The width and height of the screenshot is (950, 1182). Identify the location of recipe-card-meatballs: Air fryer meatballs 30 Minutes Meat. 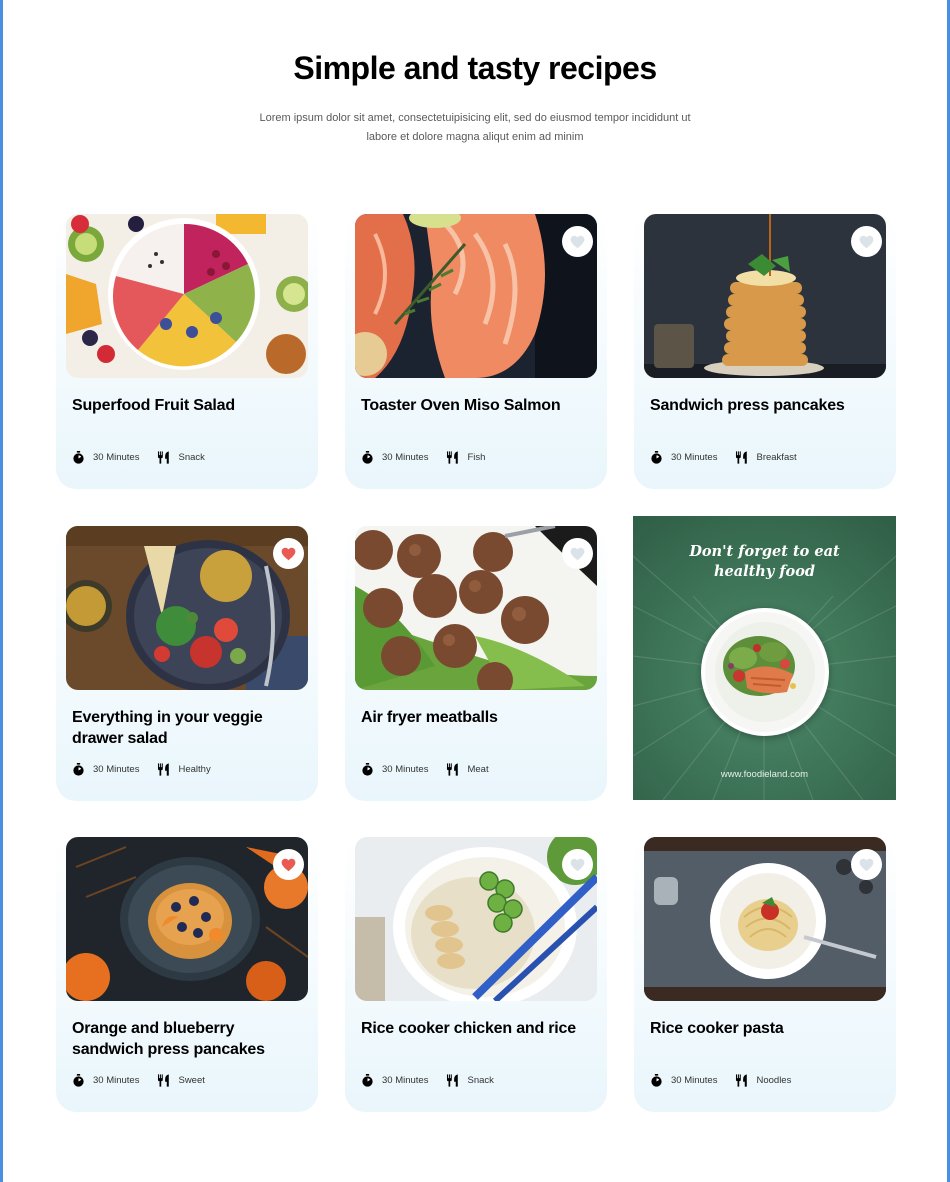
(476, 663).